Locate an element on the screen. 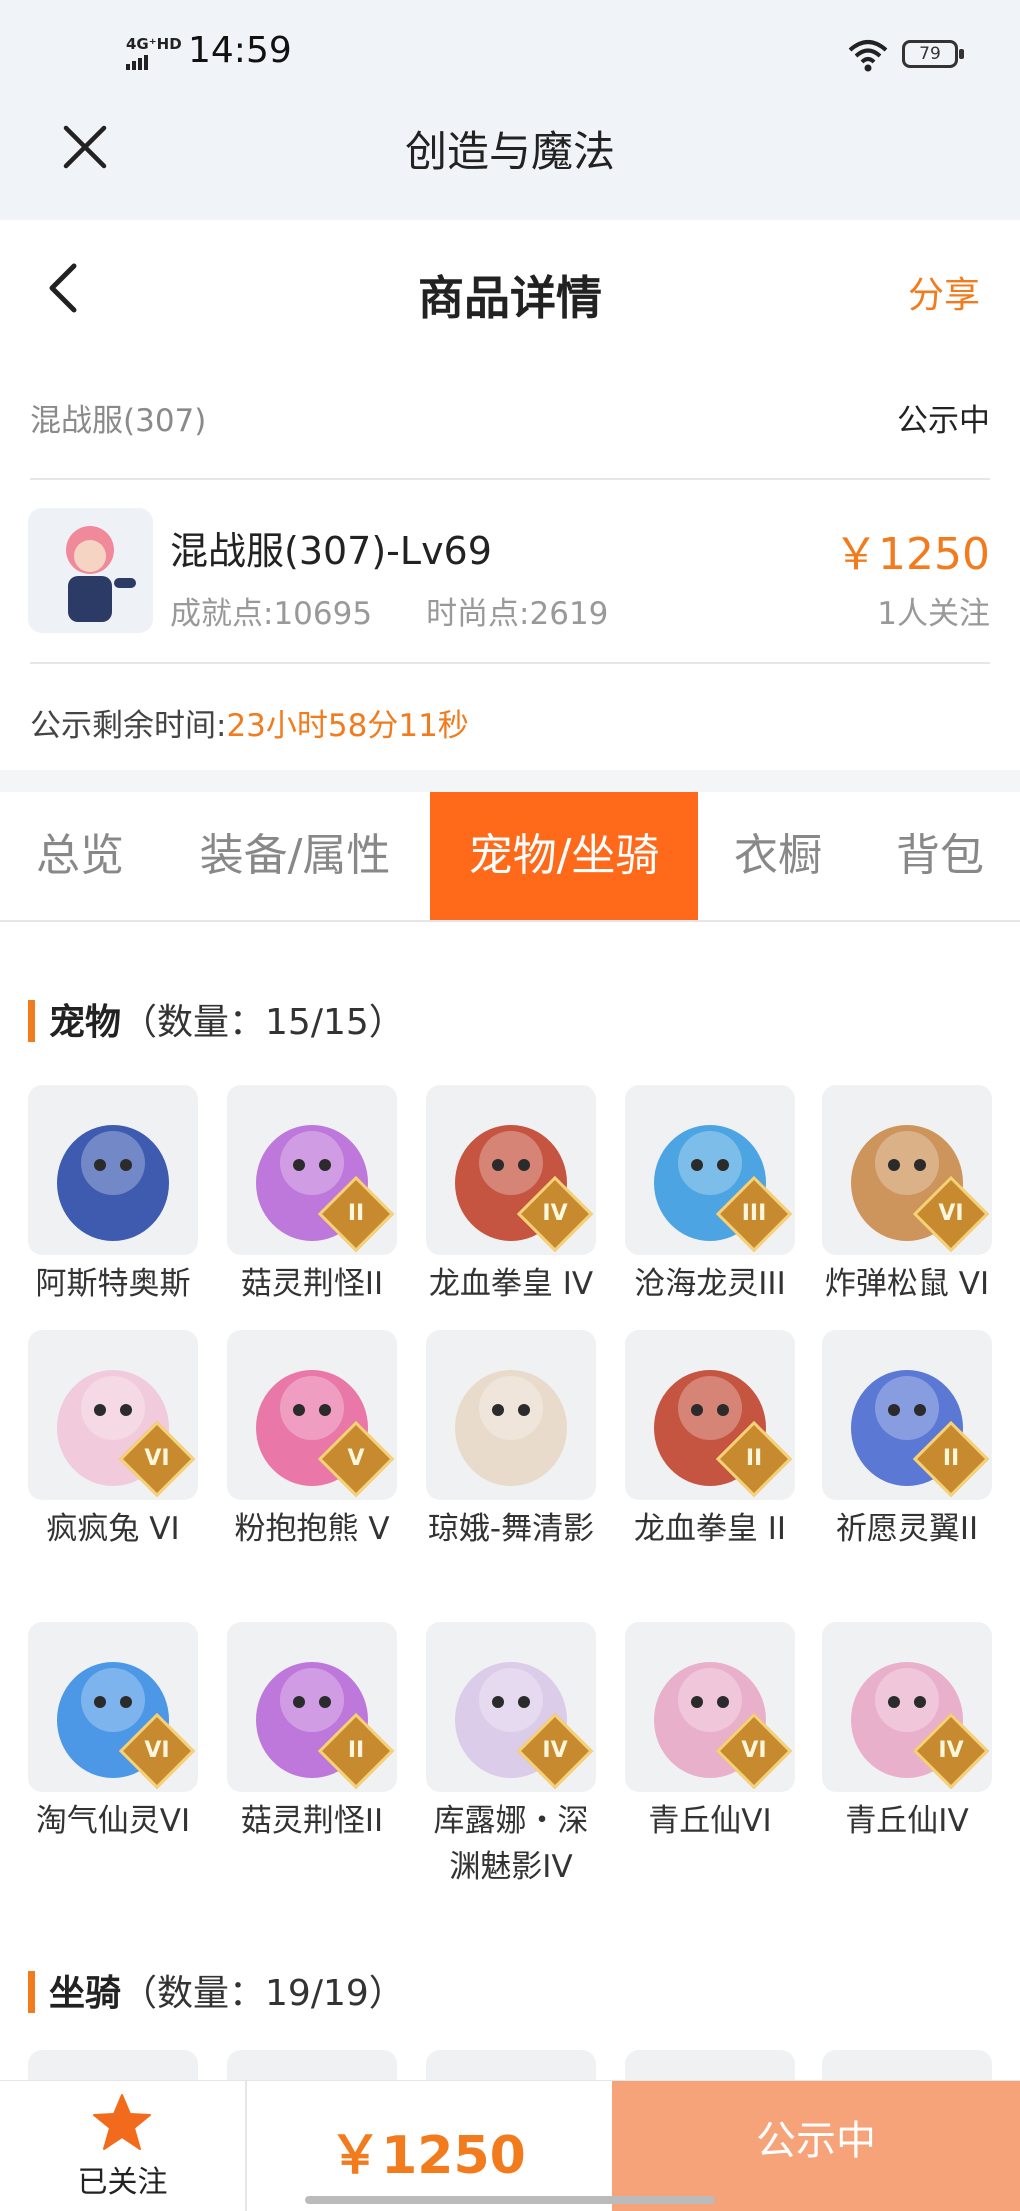  pets-count: （数量：15/15） is located at coordinates (263, 1022).